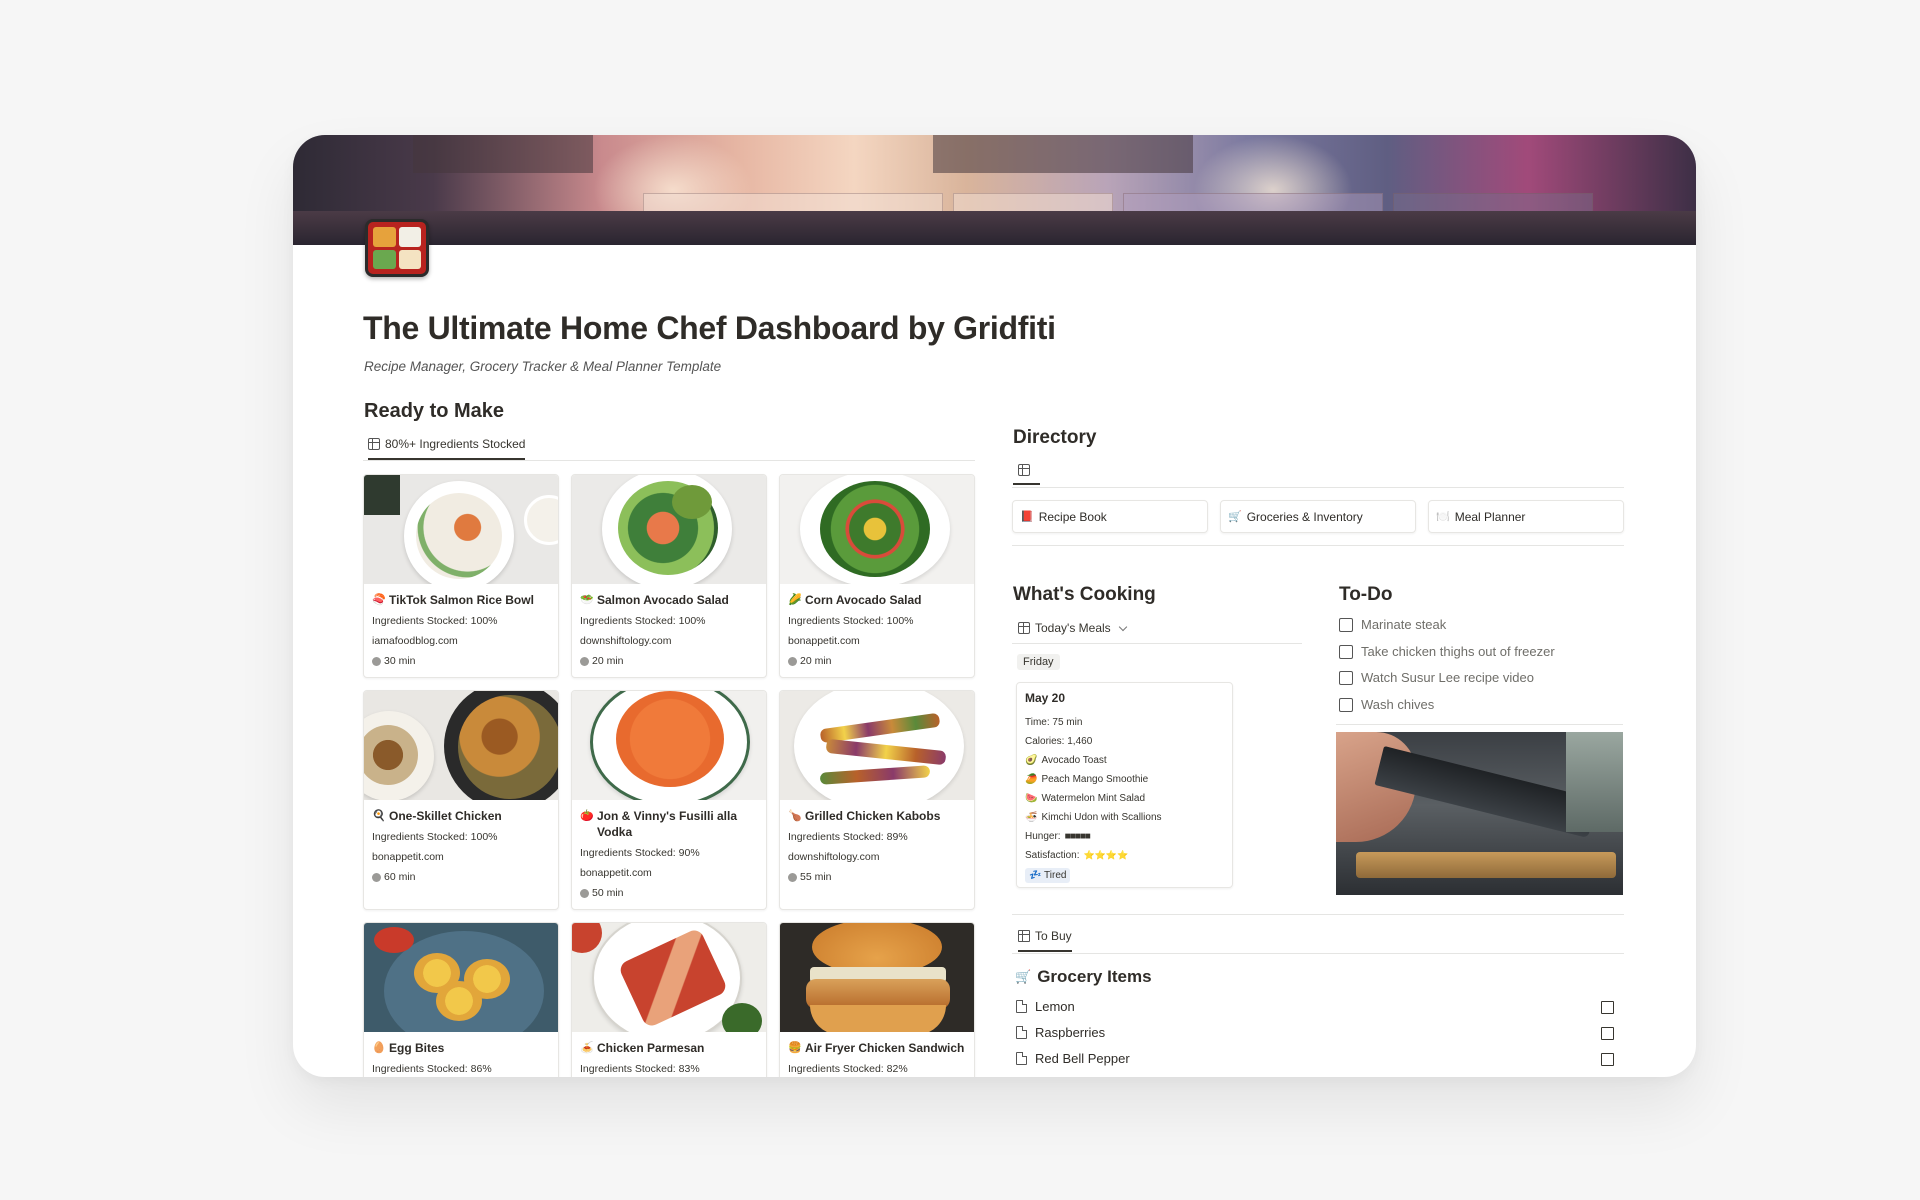 The height and width of the screenshot is (1200, 1920). Describe the element at coordinates (1124, 760) in the screenshot. I see `meal-dish: 🥑 Avocado Toast` at that location.